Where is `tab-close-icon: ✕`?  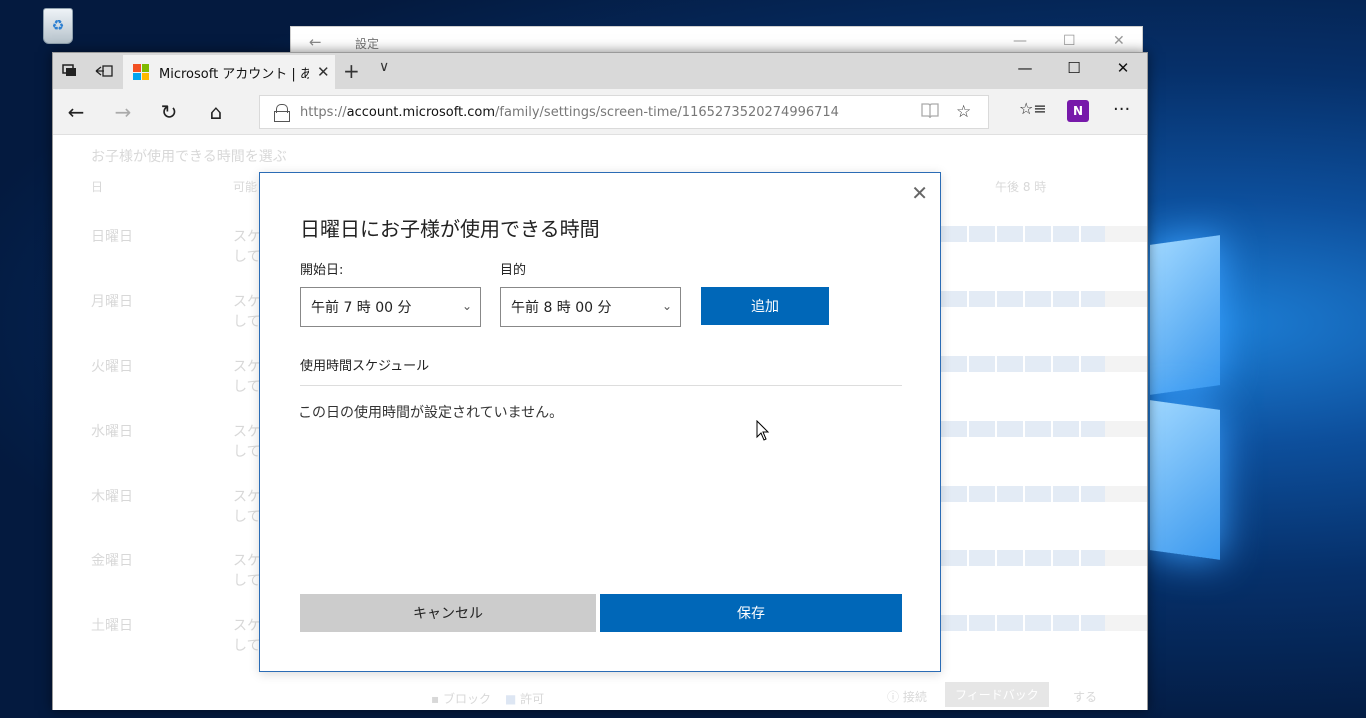
tab-close-icon: ✕ is located at coordinates (323, 72).